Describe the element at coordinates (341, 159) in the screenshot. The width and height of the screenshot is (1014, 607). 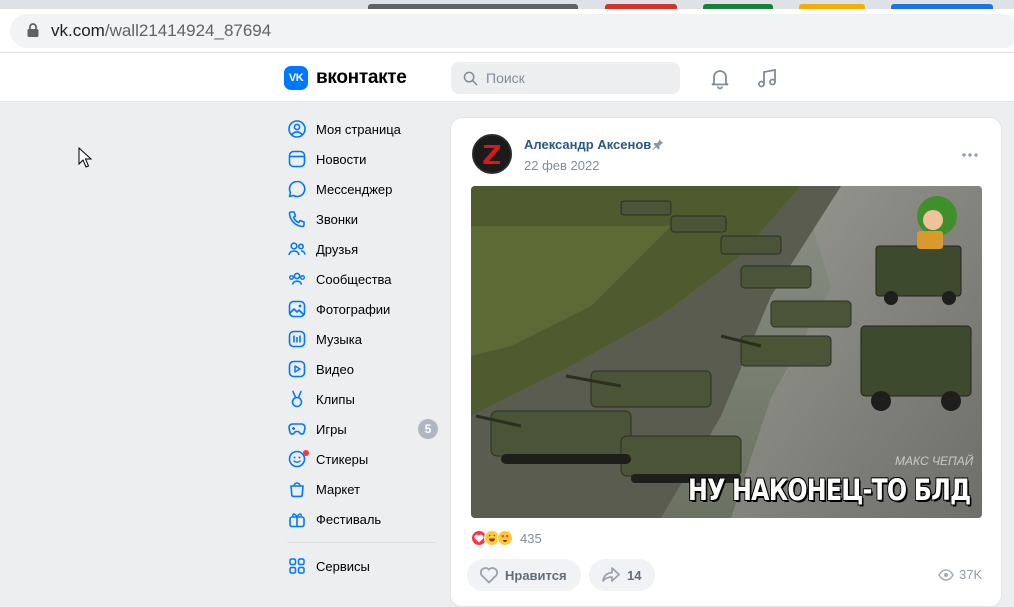
I see `menu-item-label: Новости` at that location.